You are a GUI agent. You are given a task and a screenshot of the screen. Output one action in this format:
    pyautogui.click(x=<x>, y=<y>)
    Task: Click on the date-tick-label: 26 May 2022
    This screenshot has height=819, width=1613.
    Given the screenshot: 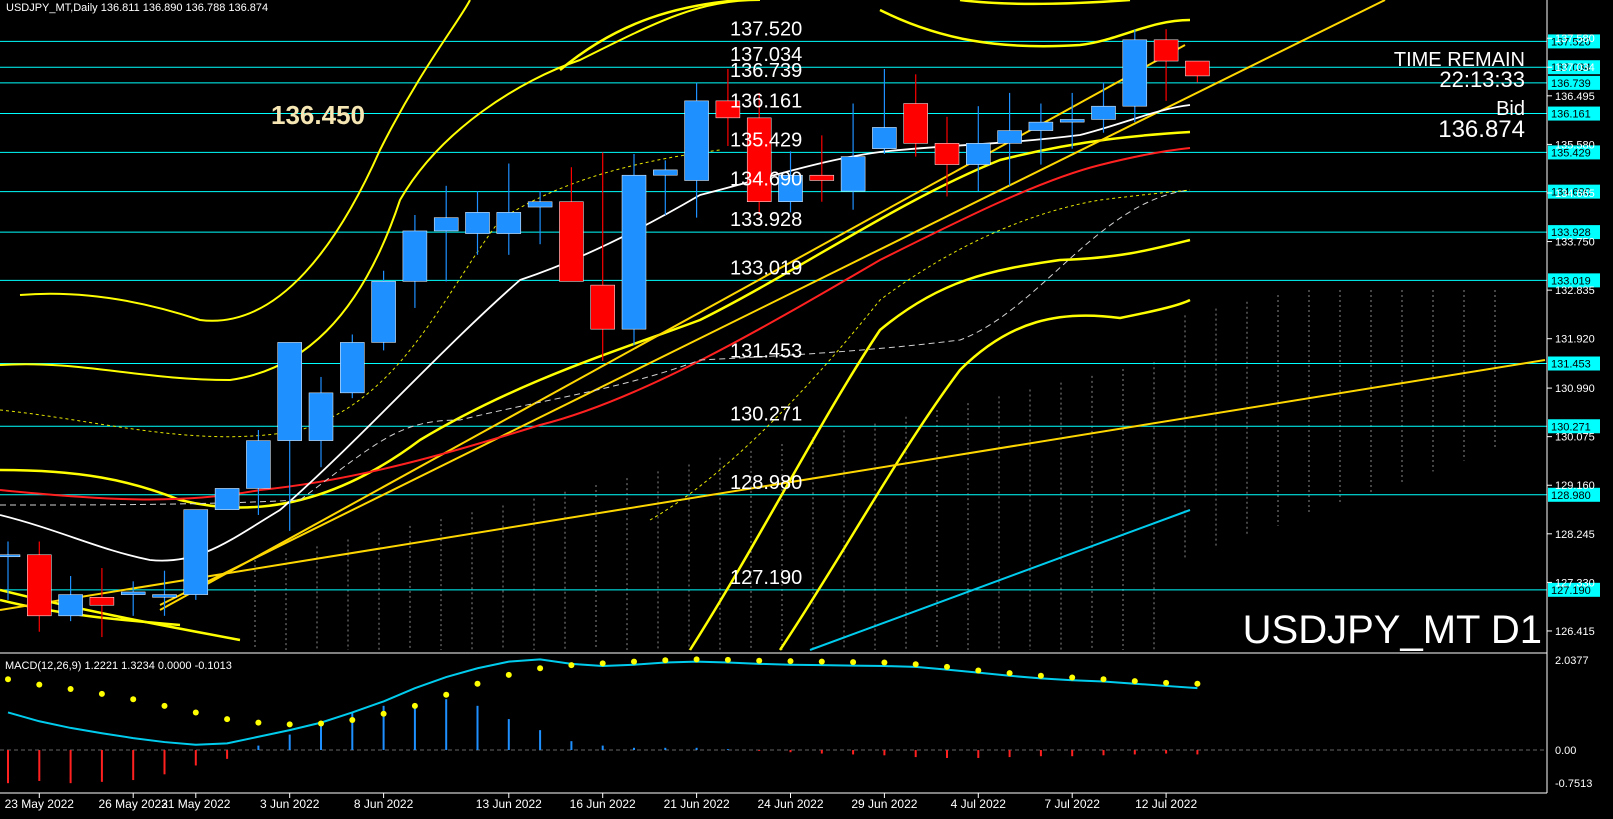 What is the action you would take?
    pyautogui.click(x=134, y=804)
    